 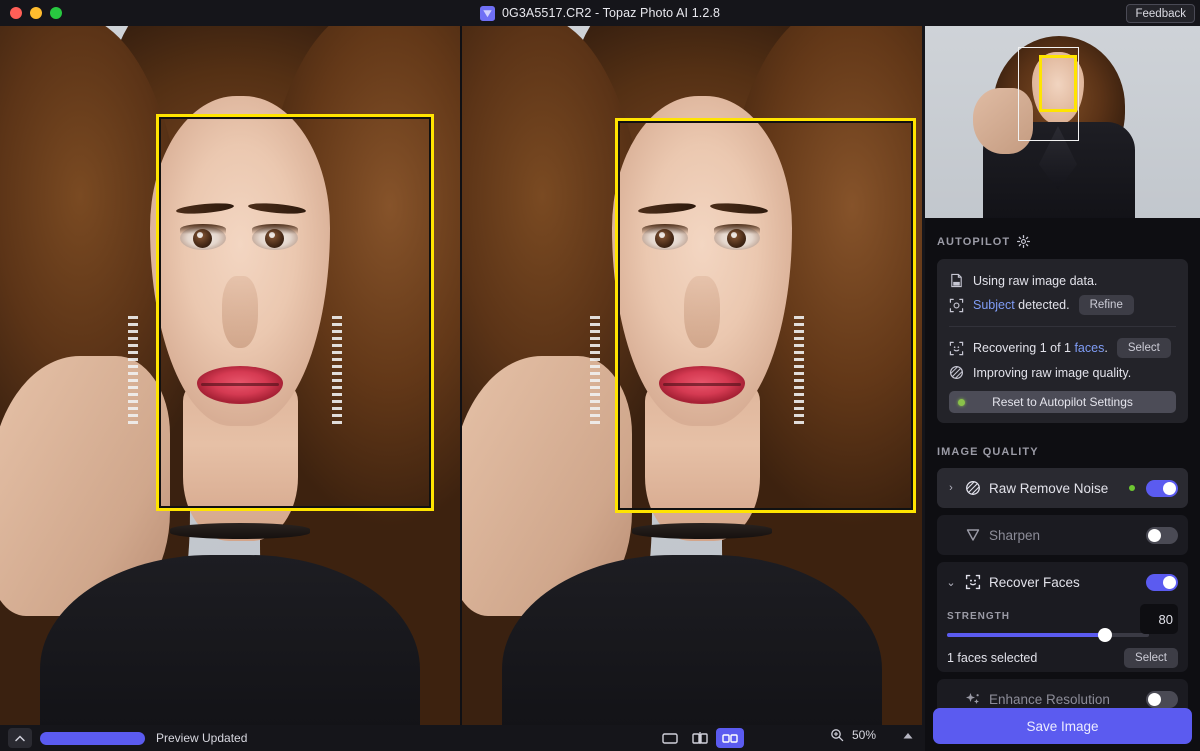 What do you see at coordinates (864, 735) in the screenshot?
I see `zoom-level-label: 50%` at bounding box center [864, 735].